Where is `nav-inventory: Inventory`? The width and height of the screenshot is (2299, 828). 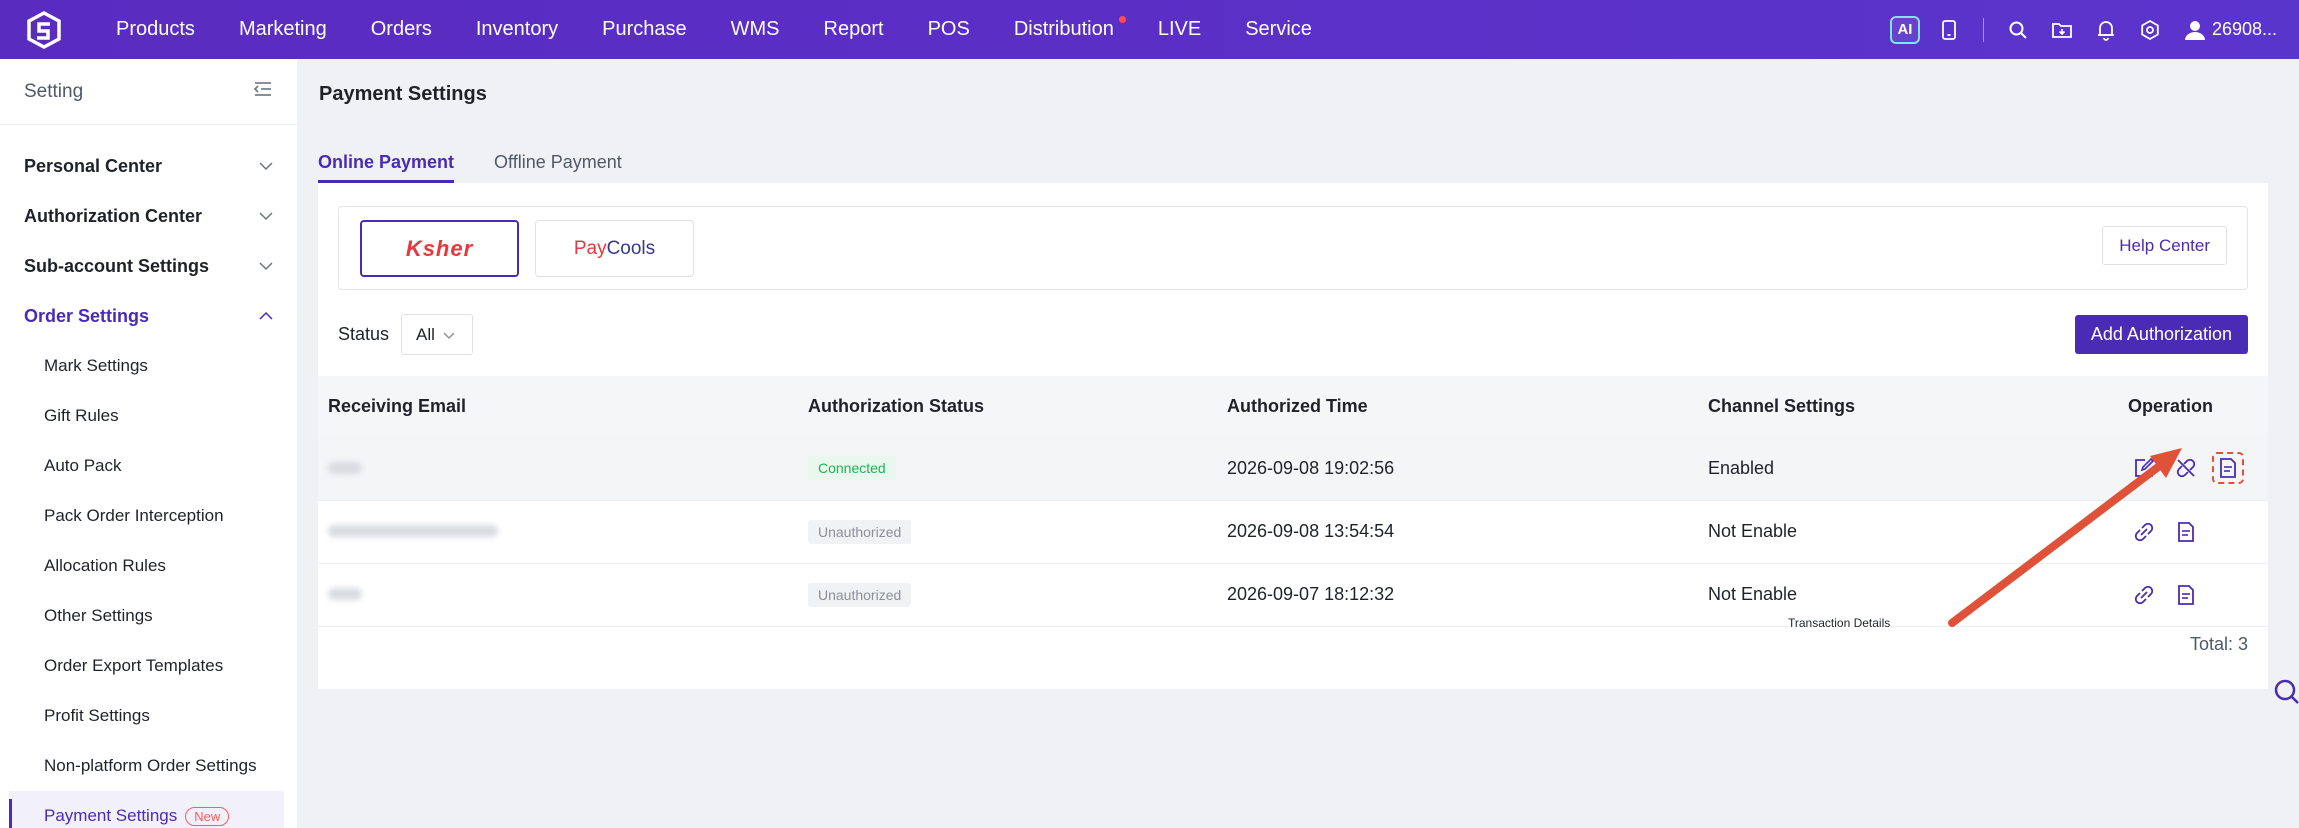 nav-inventory: Inventory is located at coordinates (517, 29).